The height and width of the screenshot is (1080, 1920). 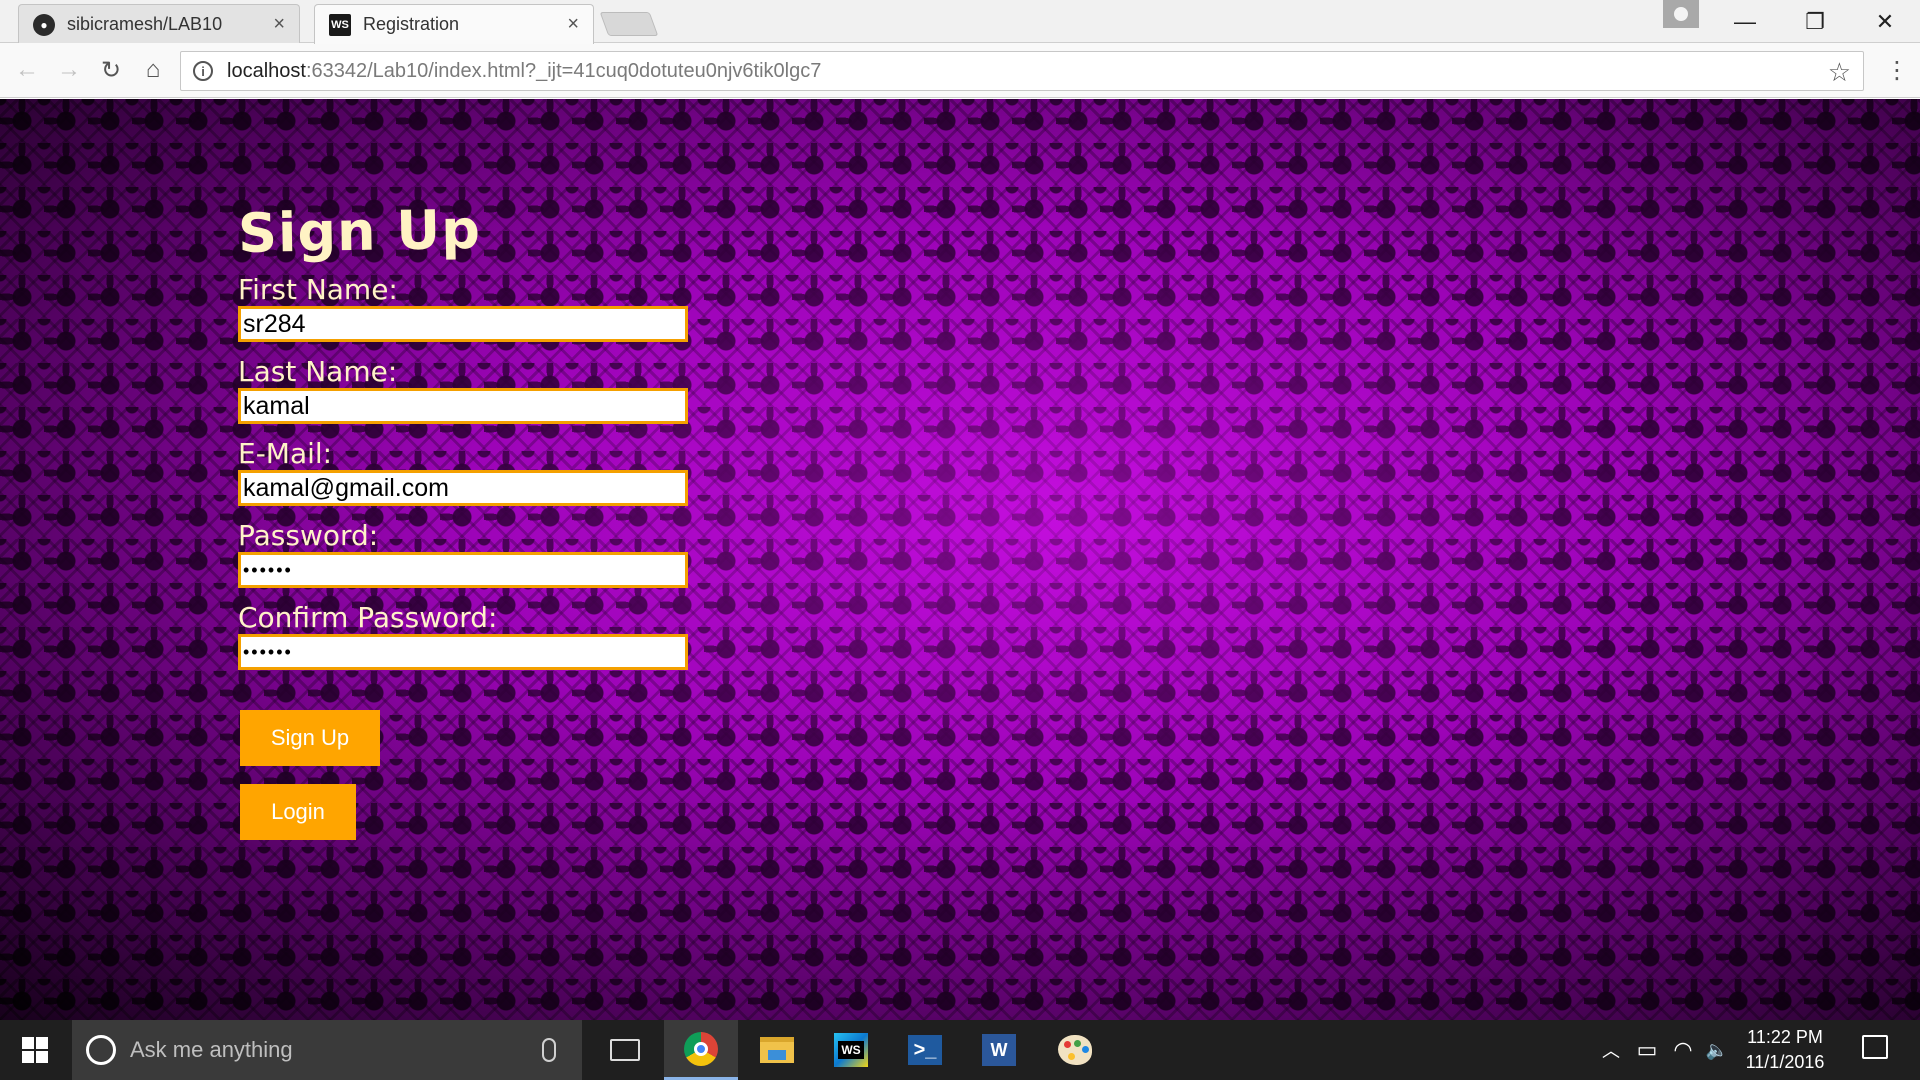 What do you see at coordinates (463, 652) in the screenshot?
I see `confirm-password-input: ••••••` at bounding box center [463, 652].